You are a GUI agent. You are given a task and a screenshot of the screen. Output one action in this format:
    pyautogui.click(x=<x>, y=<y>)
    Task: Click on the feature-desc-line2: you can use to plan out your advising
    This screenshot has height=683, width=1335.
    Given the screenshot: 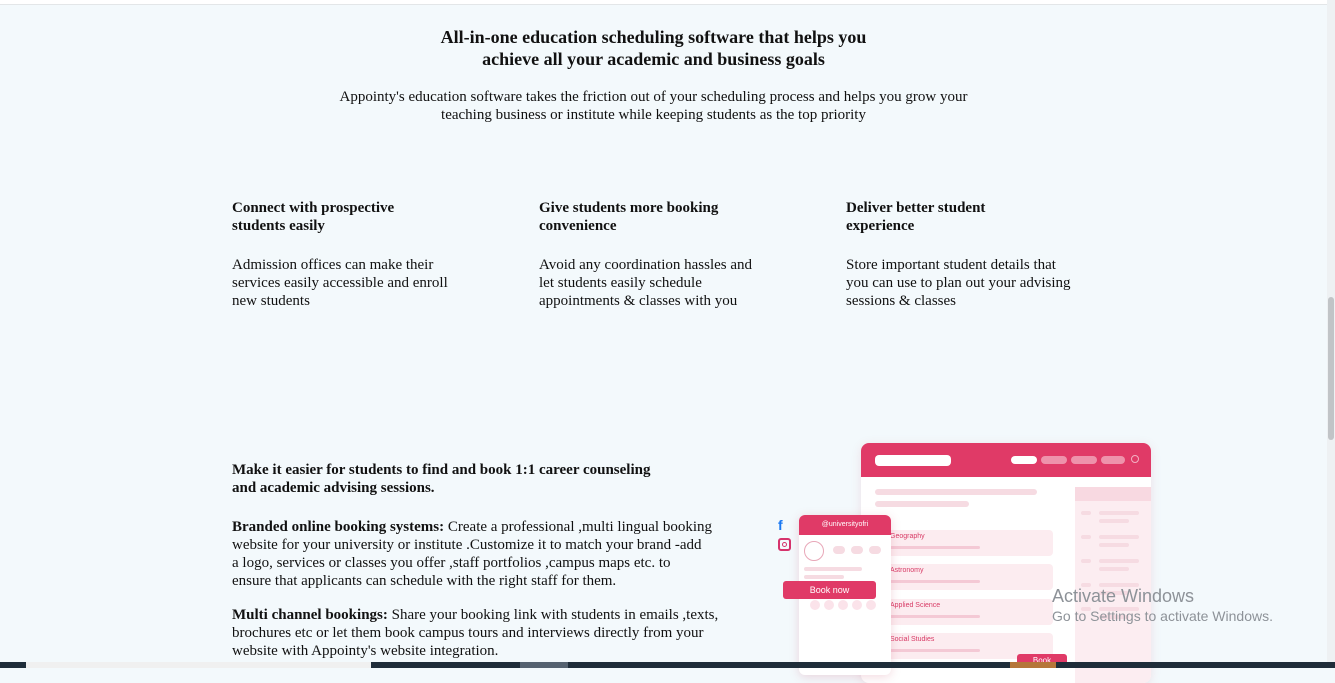 What is the action you would take?
    pyautogui.click(x=958, y=283)
    